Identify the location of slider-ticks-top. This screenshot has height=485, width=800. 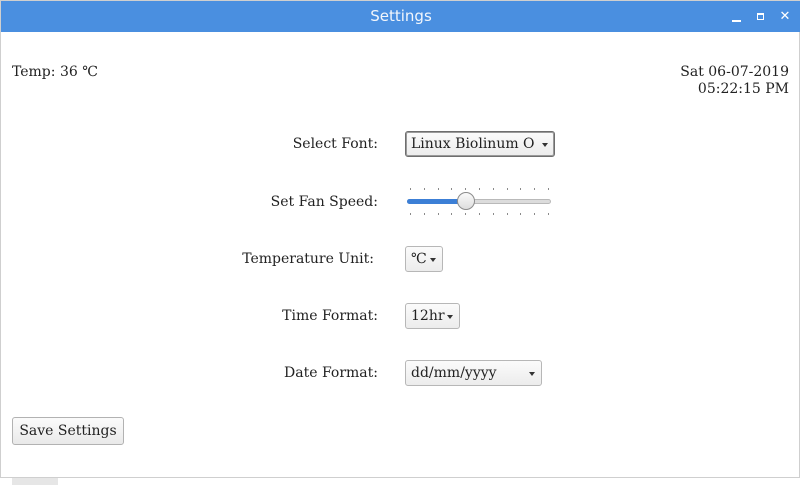
(479, 189).